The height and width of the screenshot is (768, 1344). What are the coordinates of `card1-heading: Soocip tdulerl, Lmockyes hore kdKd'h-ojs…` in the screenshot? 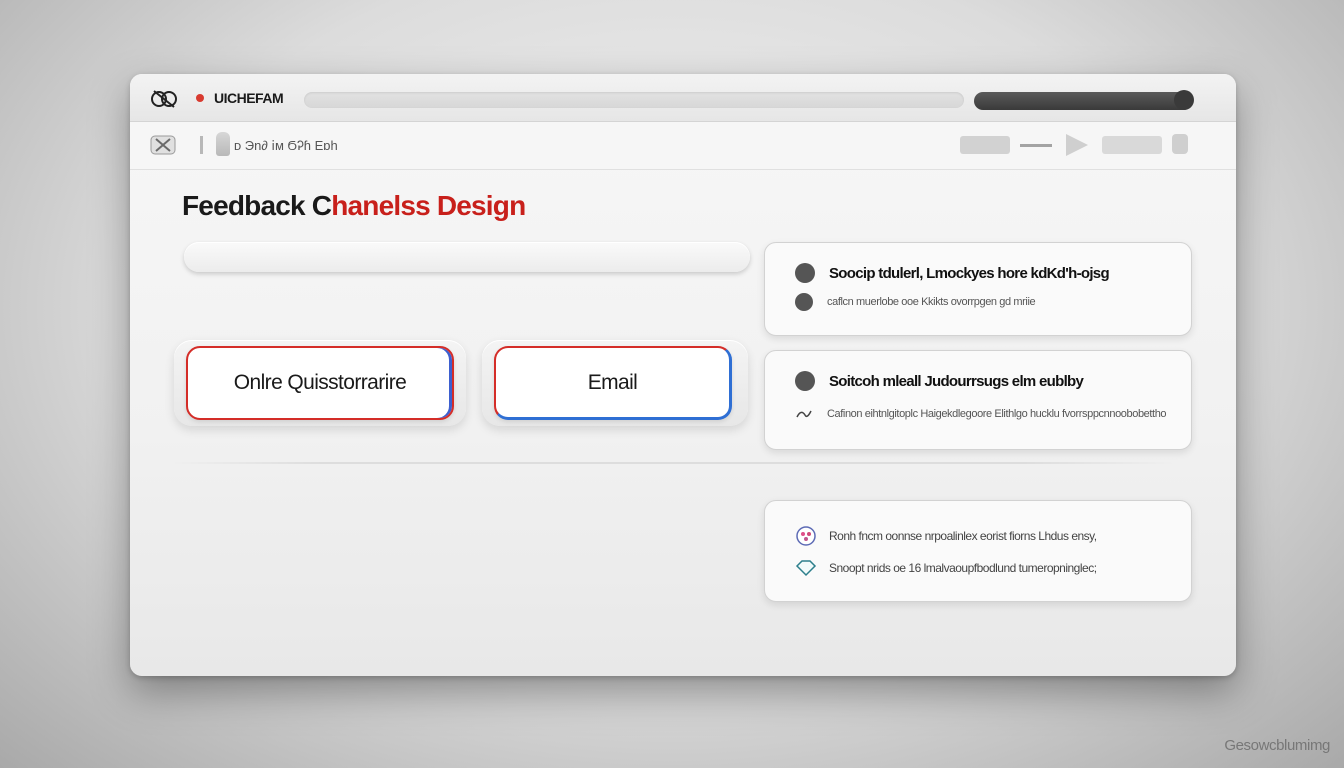 It's located at (969, 273).